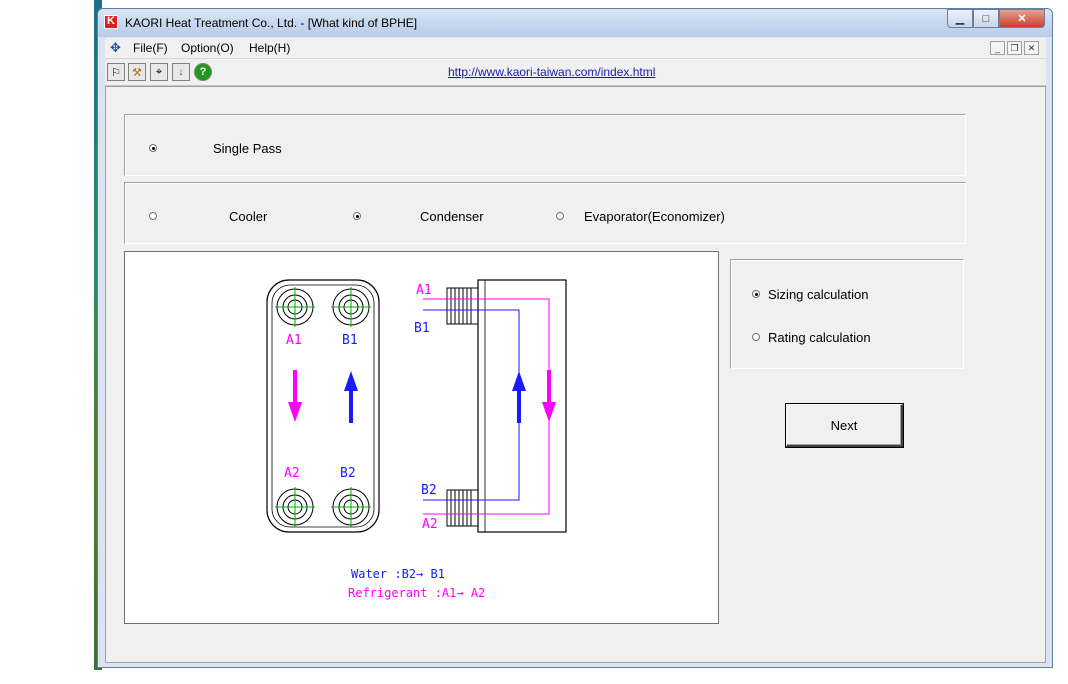  I want to click on refrigerant-down-arrow, so click(295, 396).